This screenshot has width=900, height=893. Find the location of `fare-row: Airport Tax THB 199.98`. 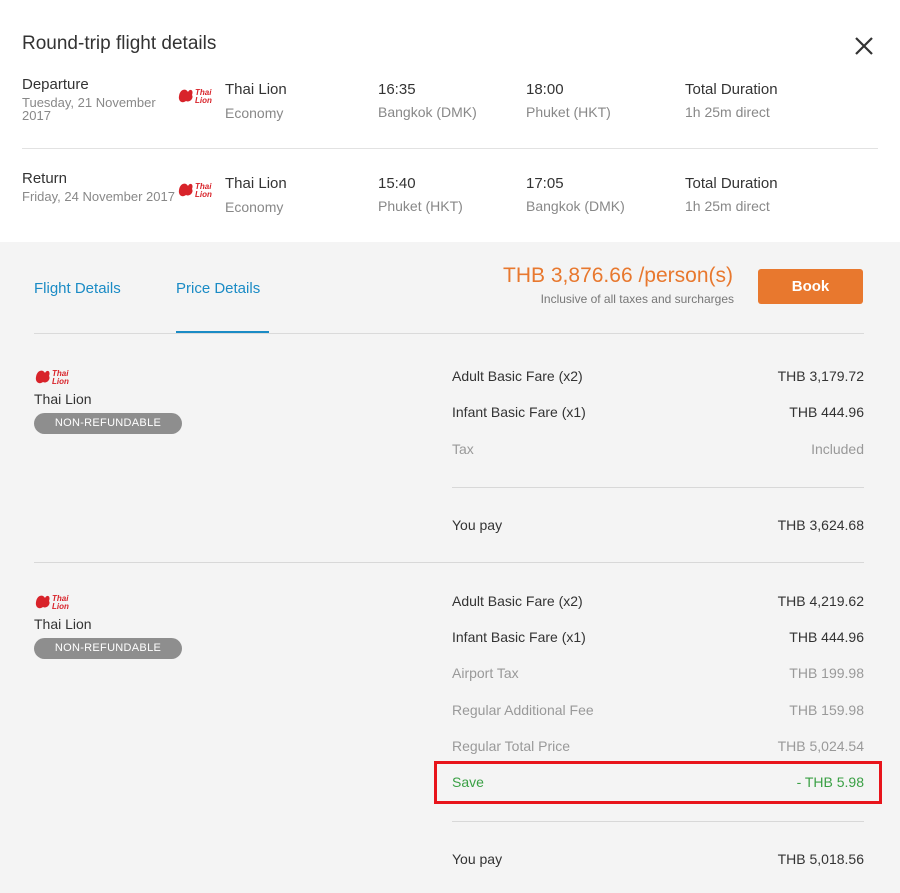

fare-row: Airport Tax THB 199.98 is located at coordinates (658, 675).